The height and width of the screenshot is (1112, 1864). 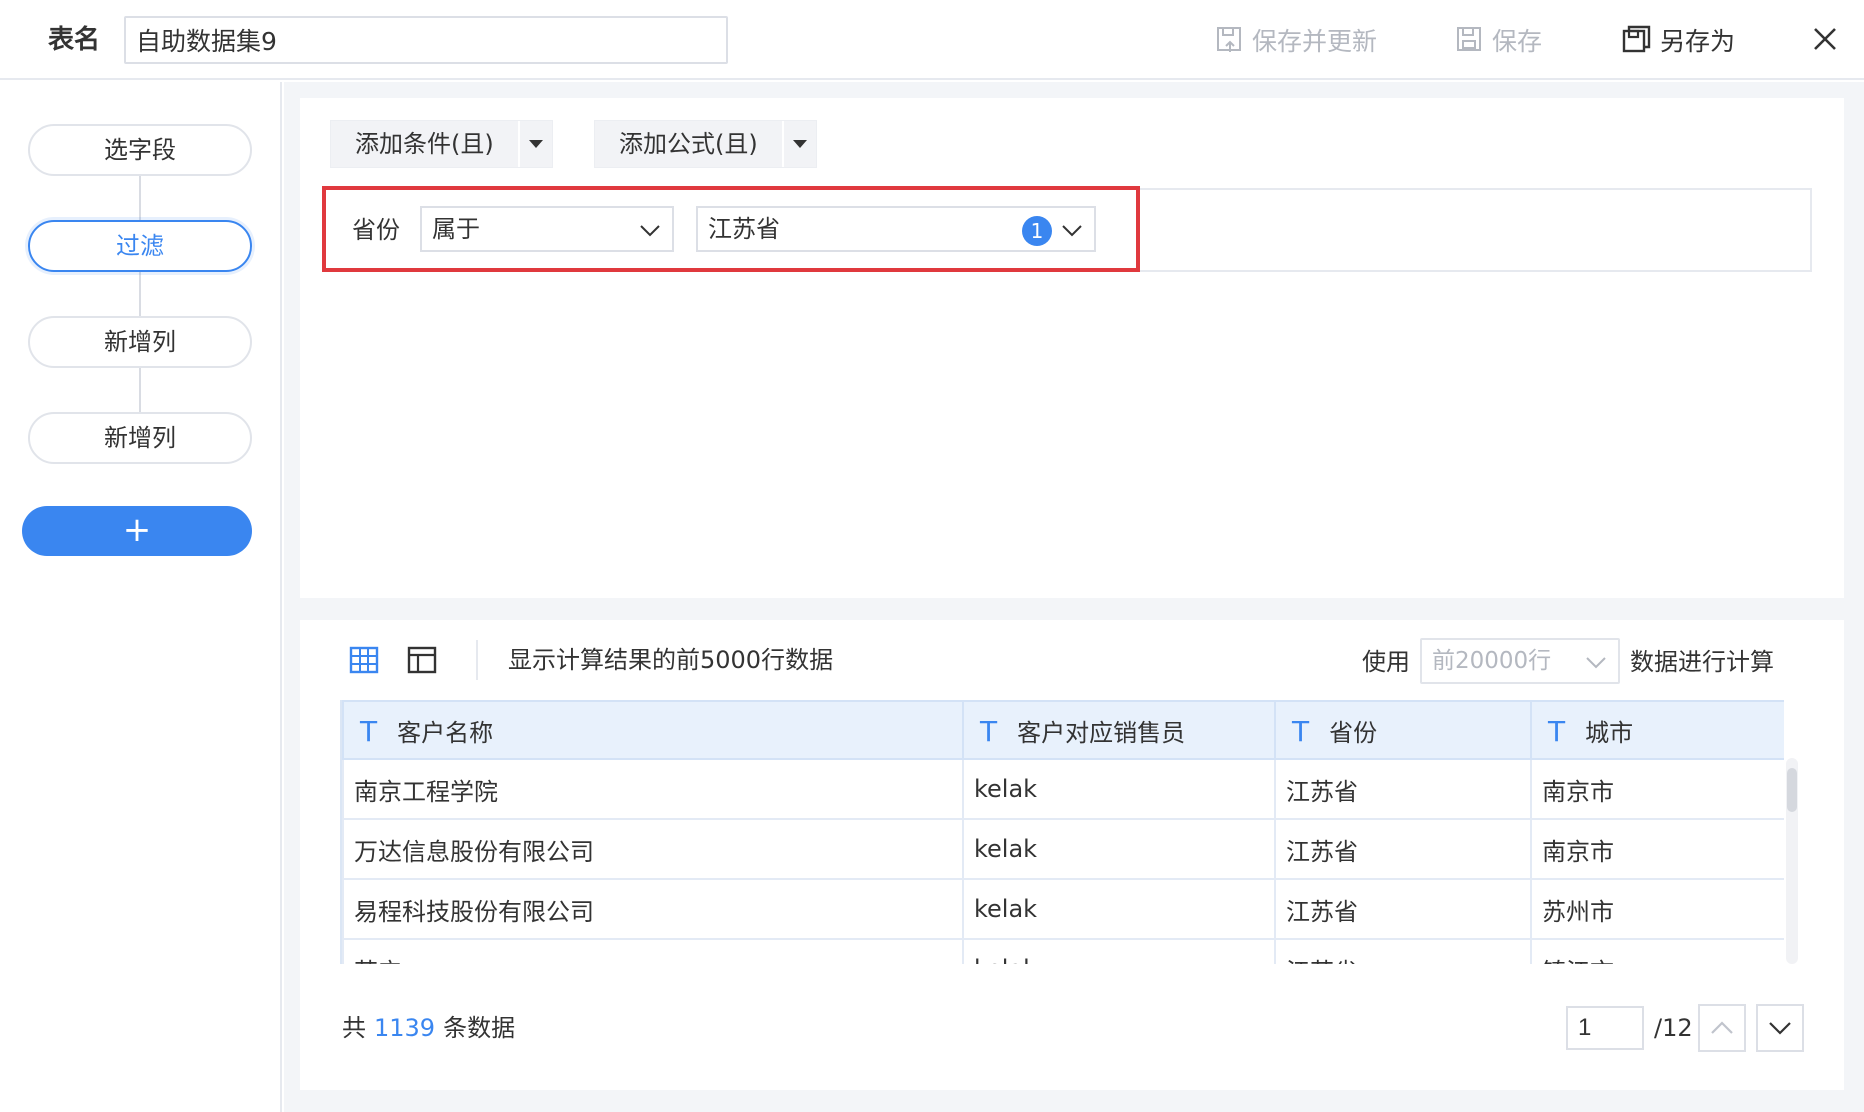 I want to click on preview-note: 显示计算结果的前5000行数据, so click(x=671, y=660).